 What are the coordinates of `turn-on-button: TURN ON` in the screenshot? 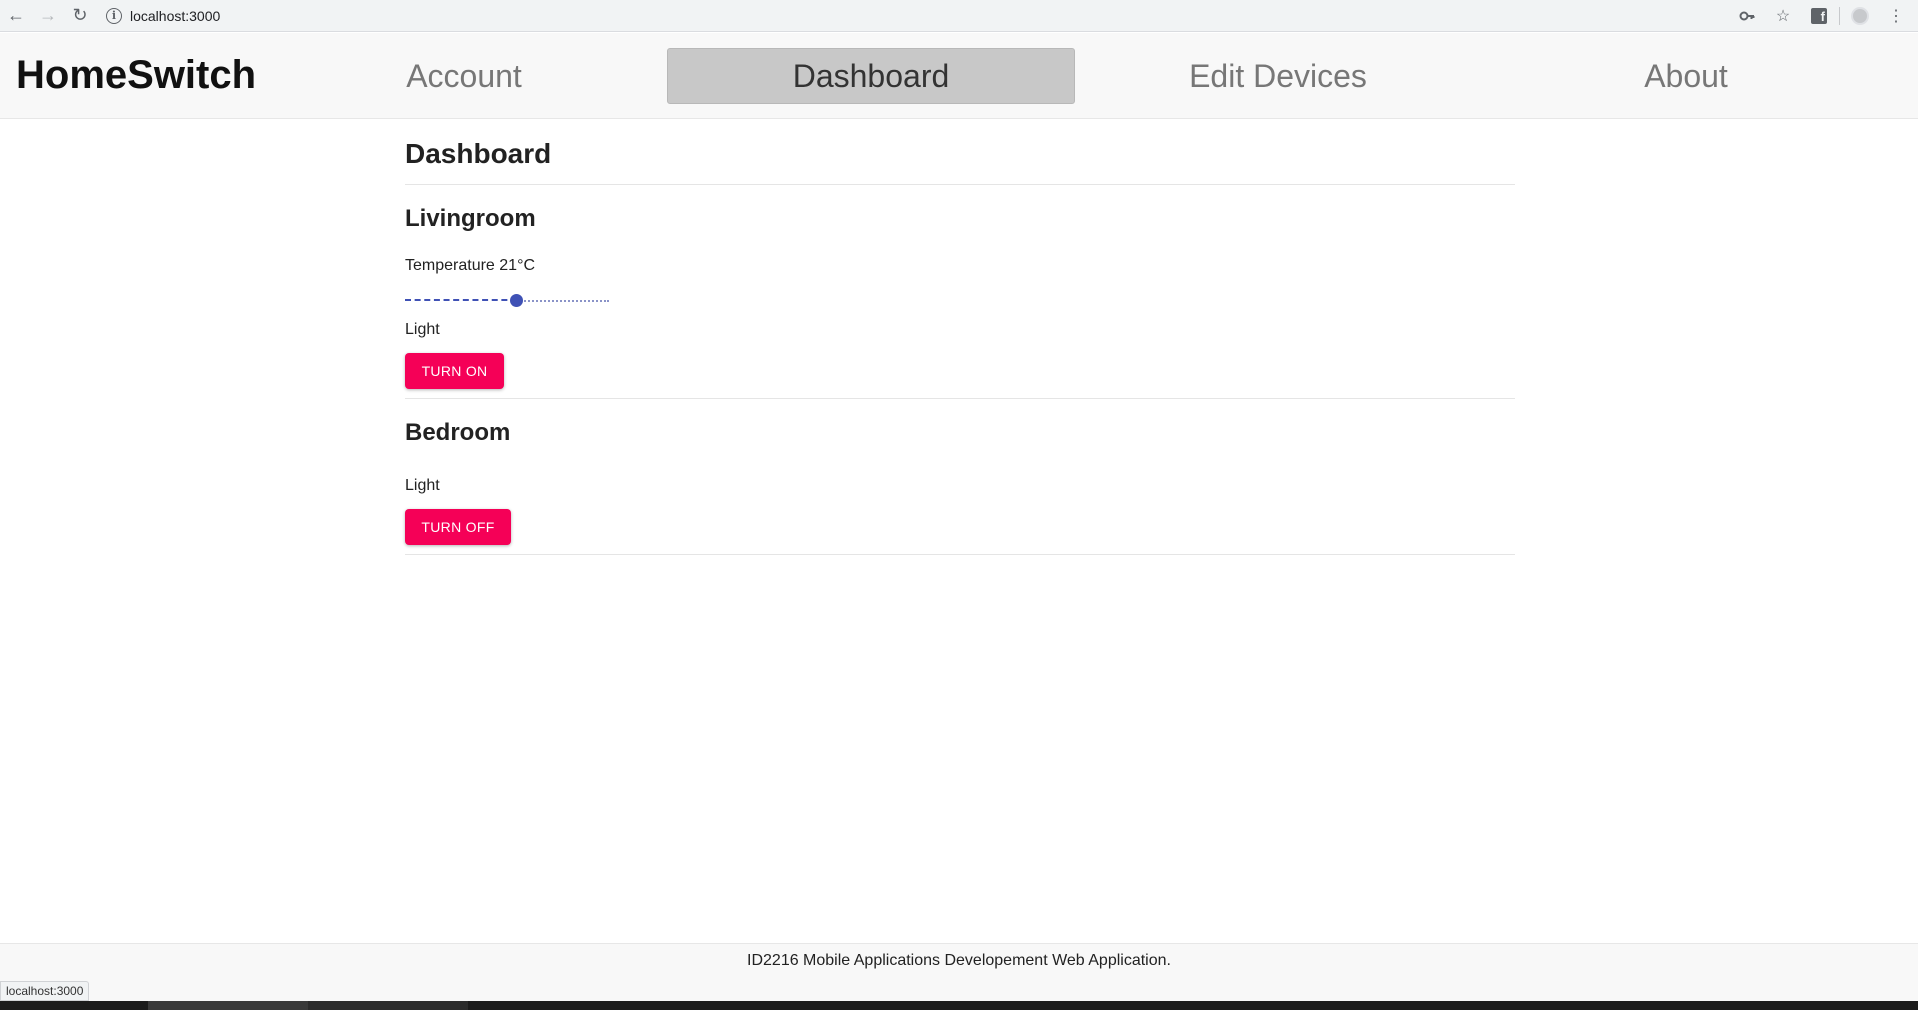 It's located at (454, 371).